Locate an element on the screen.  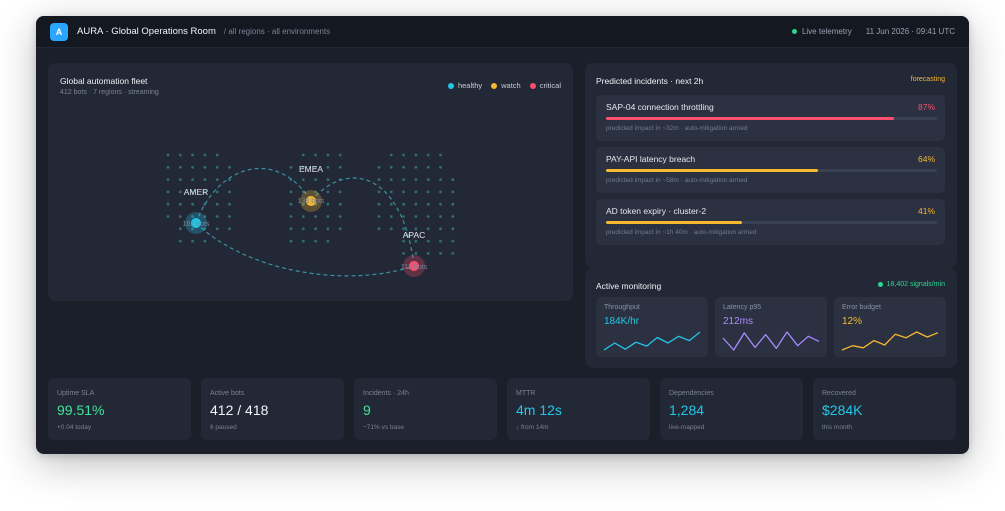
kpi-dependencies: Dependencies 1,284 live-mapped is located at coordinates (731, 409).